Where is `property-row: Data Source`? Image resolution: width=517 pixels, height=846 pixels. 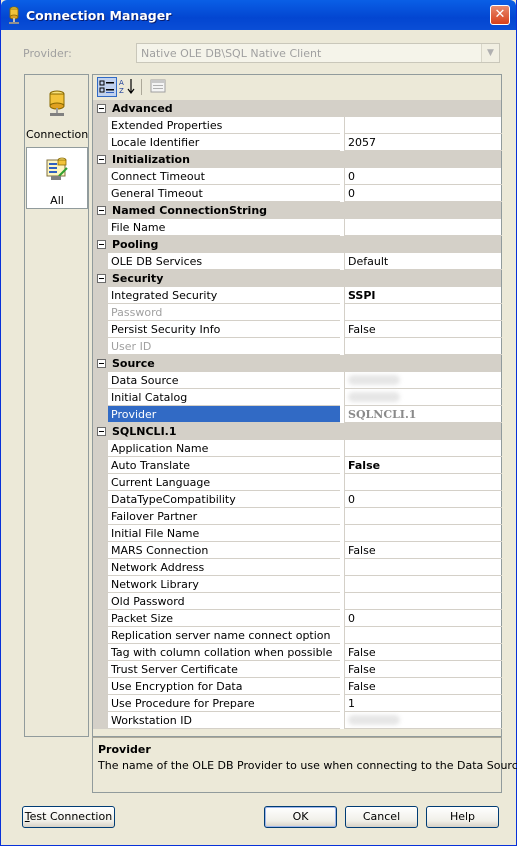
property-row: Data Source is located at coordinates (297, 380).